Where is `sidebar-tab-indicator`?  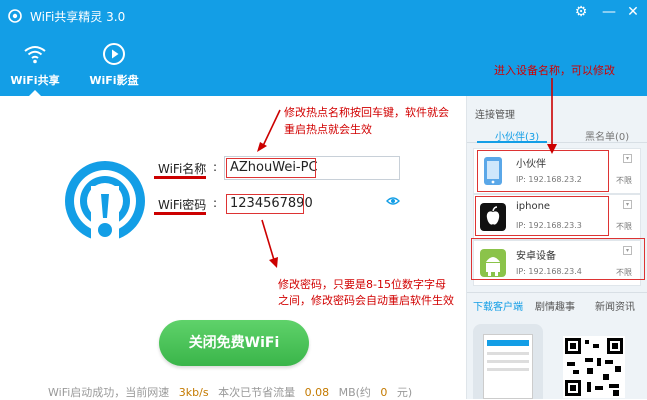
sidebar-tab-indicator is located at coordinates (512, 142).